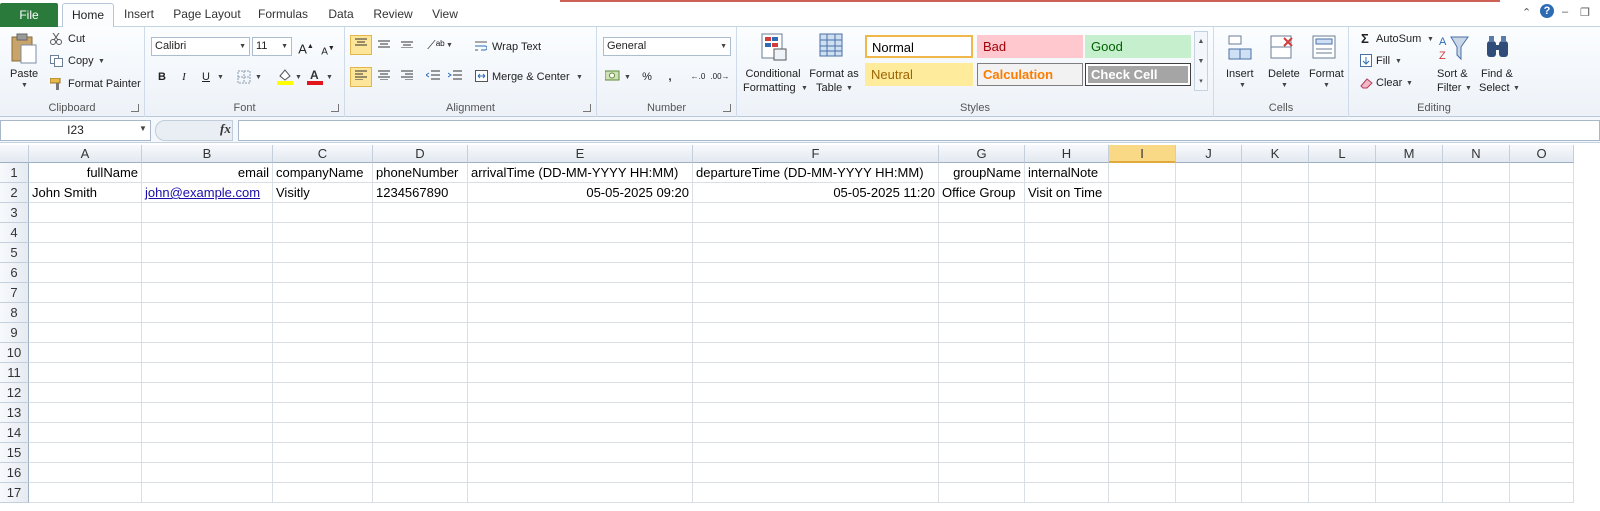 This screenshot has width=1600, height=511. Describe the element at coordinates (1326, 74) in the screenshot. I see `format-button: Format` at that location.